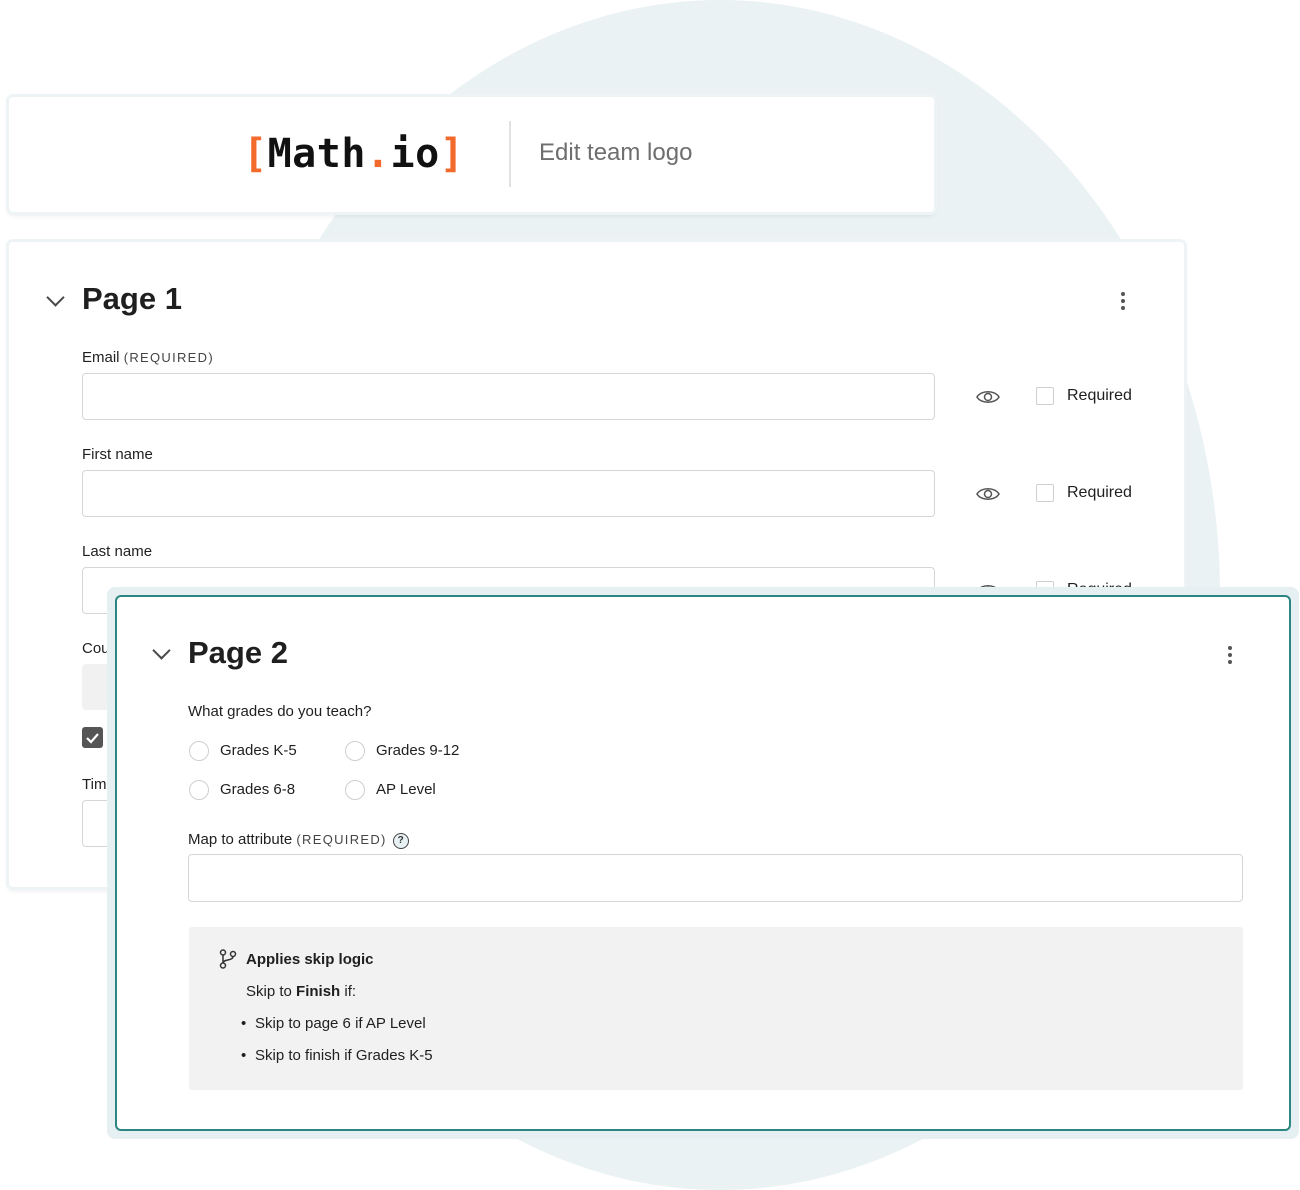 The image size is (1300, 1190). Describe the element at coordinates (117, 551) in the screenshot. I see `last-name-label: Last name` at that location.